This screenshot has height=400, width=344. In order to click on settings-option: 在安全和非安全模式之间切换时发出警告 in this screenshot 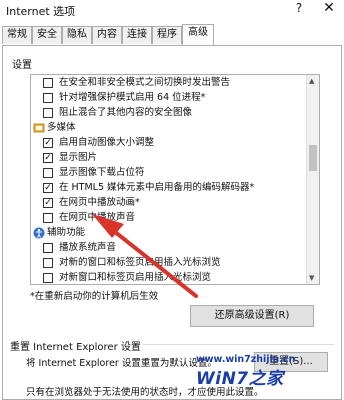, I will do `click(169, 83)`.